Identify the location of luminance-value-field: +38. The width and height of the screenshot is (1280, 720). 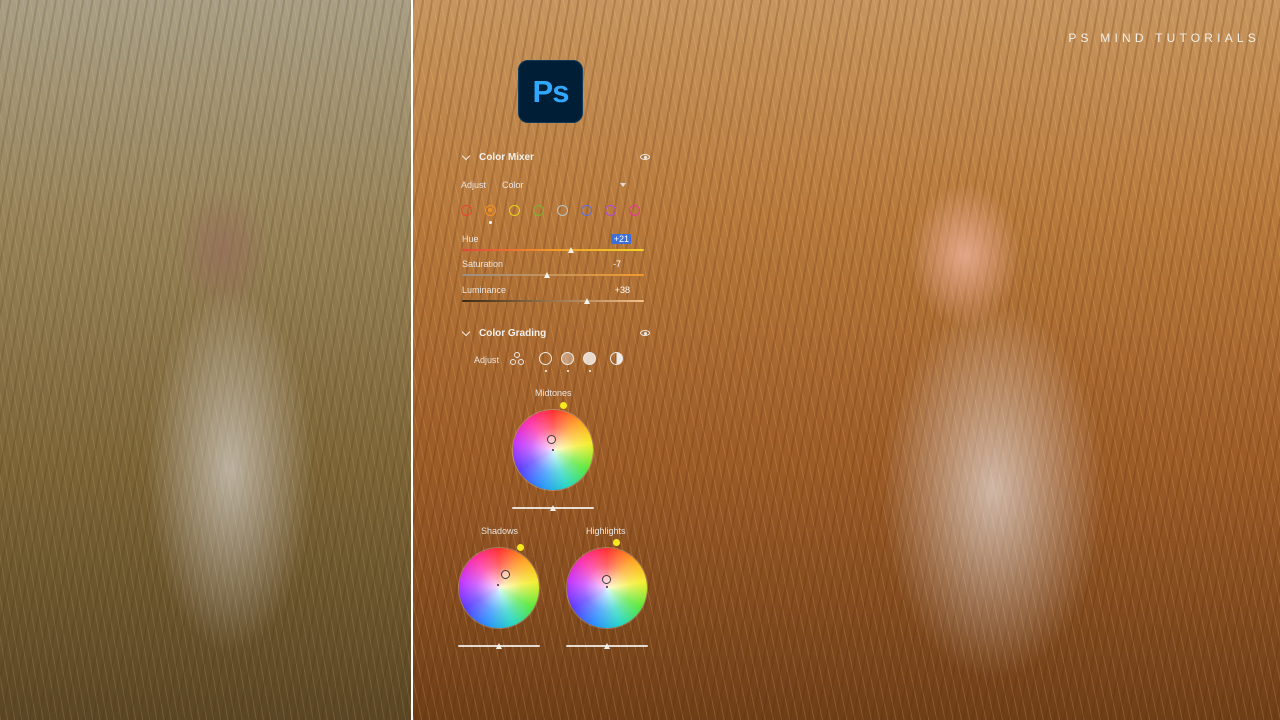
(620, 290).